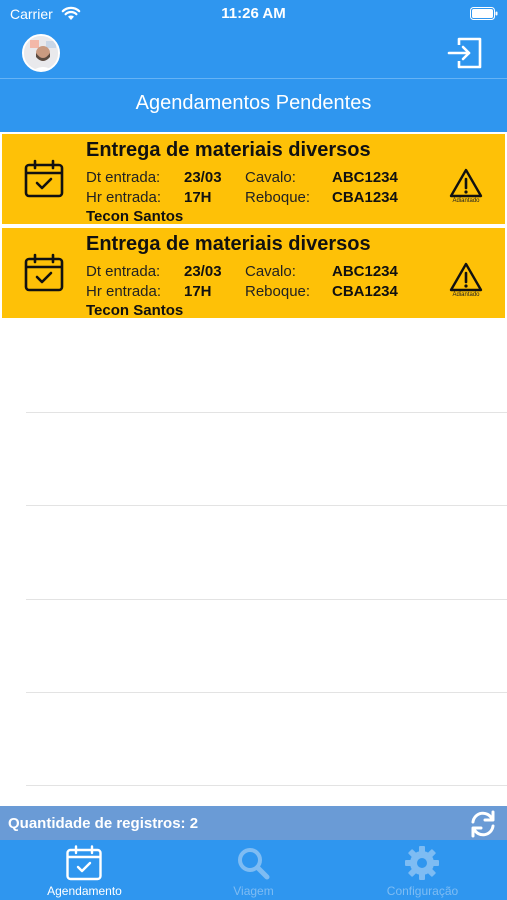 Image resolution: width=507 pixels, height=900 pixels. I want to click on avatar, so click(41, 53).